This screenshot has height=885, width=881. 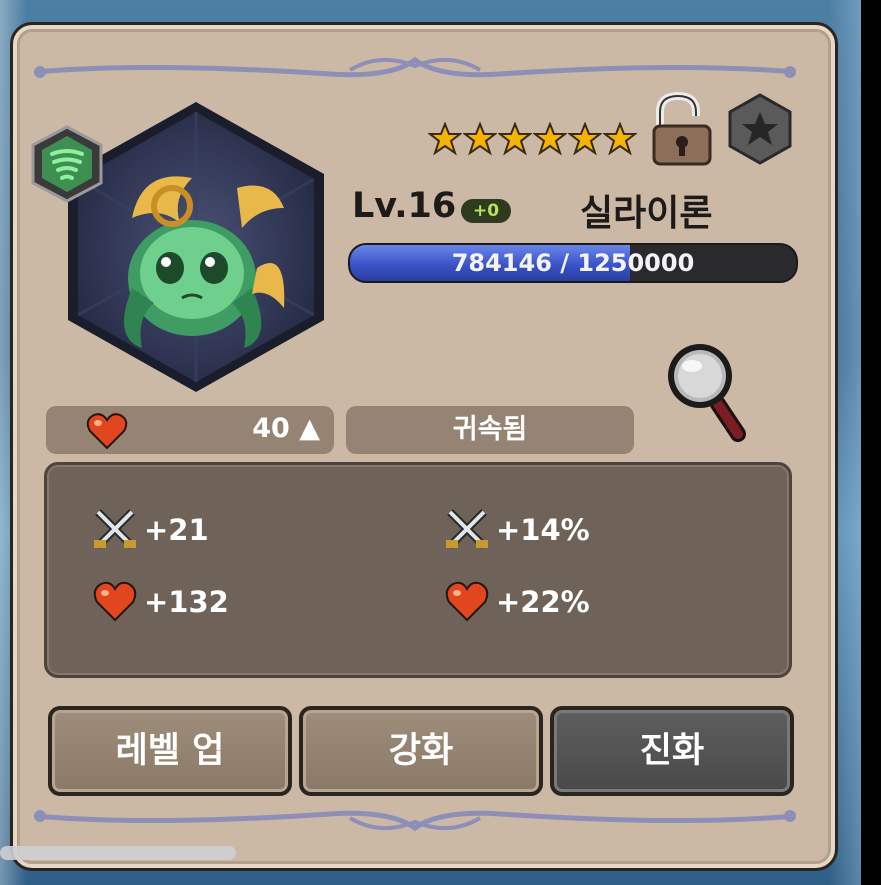 I want to click on character-name: 실라이론, so click(x=646, y=213).